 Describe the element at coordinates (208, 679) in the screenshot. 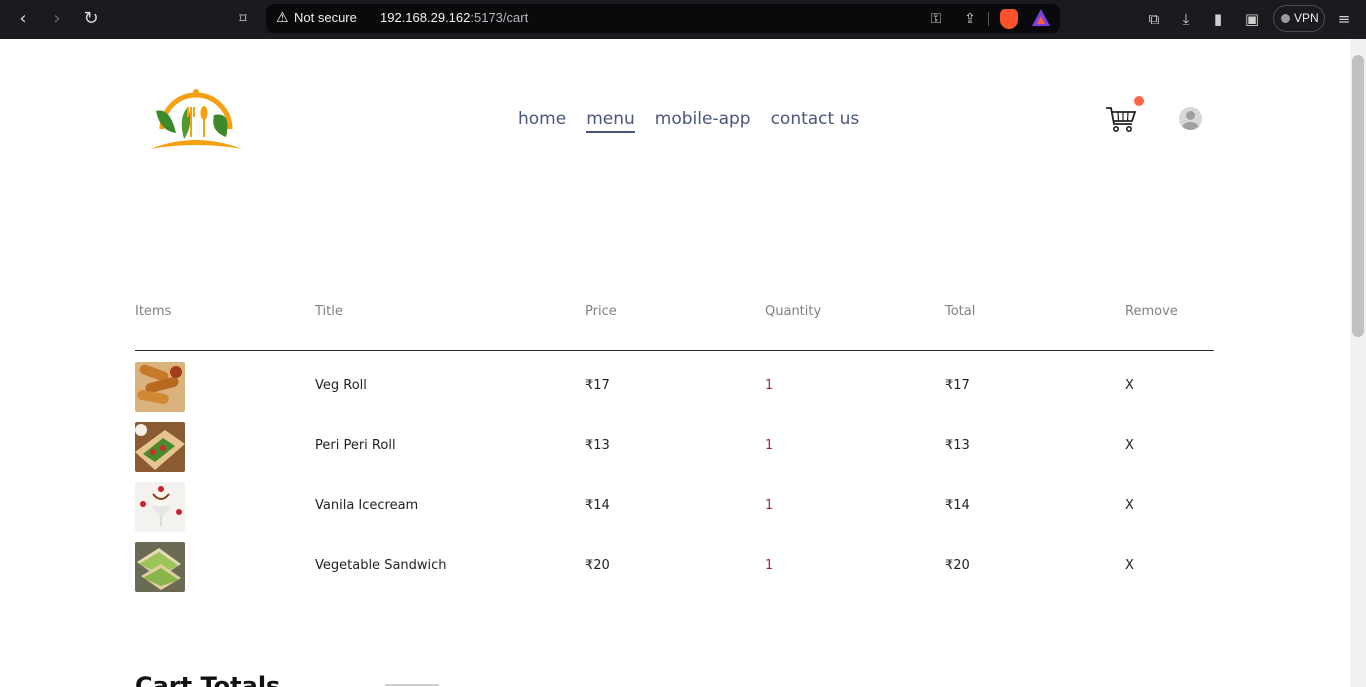

I see `cart-totals-heading: Cart Totals` at that location.